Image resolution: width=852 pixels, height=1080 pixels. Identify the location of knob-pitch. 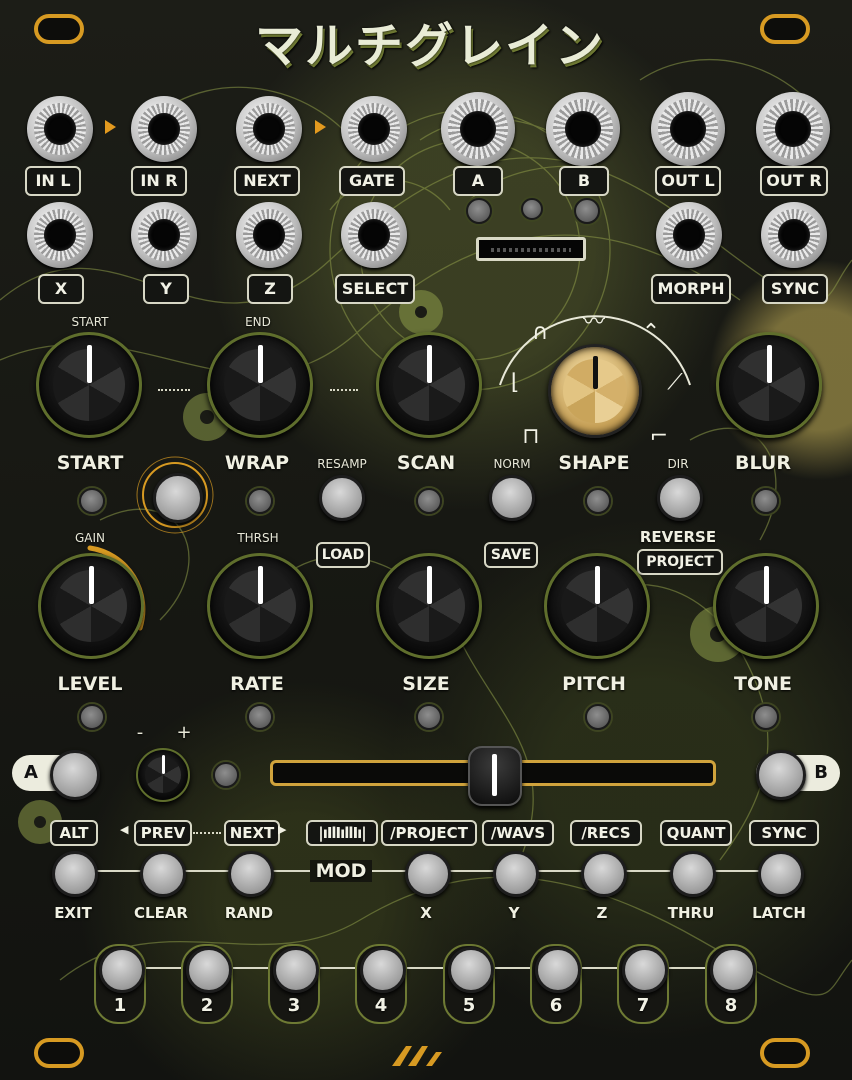
(597, 606).